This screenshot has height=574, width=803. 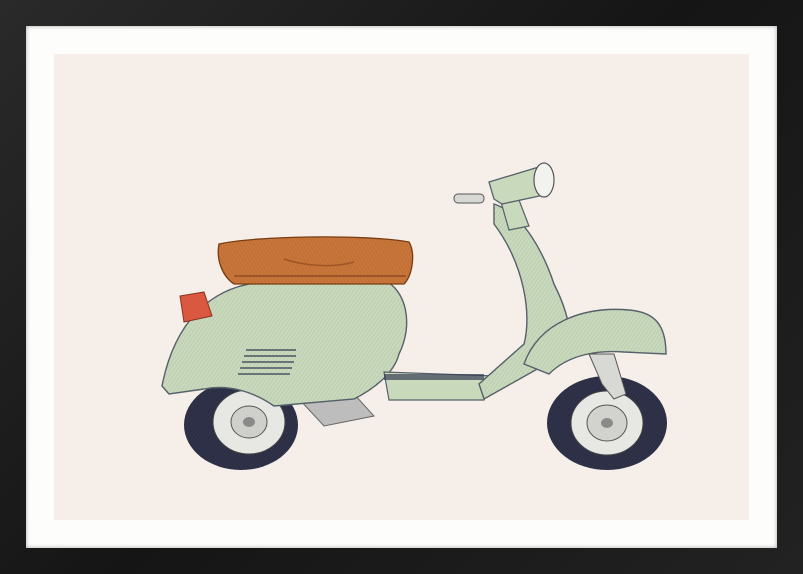 I want to click on headlight, so click(x=544, y=180).